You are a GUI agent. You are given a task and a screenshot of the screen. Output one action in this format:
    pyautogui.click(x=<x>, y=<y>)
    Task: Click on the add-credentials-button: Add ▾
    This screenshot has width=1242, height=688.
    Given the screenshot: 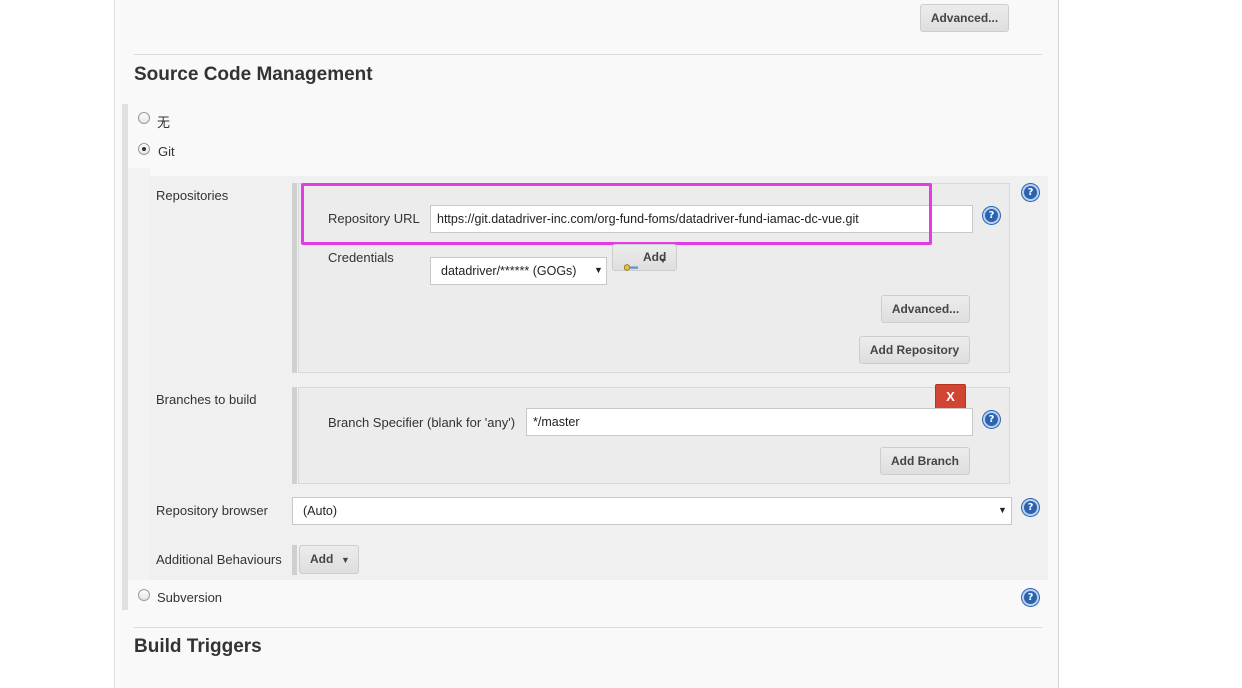 What is the action you would take?
    pyautogui.click(x=644, y=257)
    